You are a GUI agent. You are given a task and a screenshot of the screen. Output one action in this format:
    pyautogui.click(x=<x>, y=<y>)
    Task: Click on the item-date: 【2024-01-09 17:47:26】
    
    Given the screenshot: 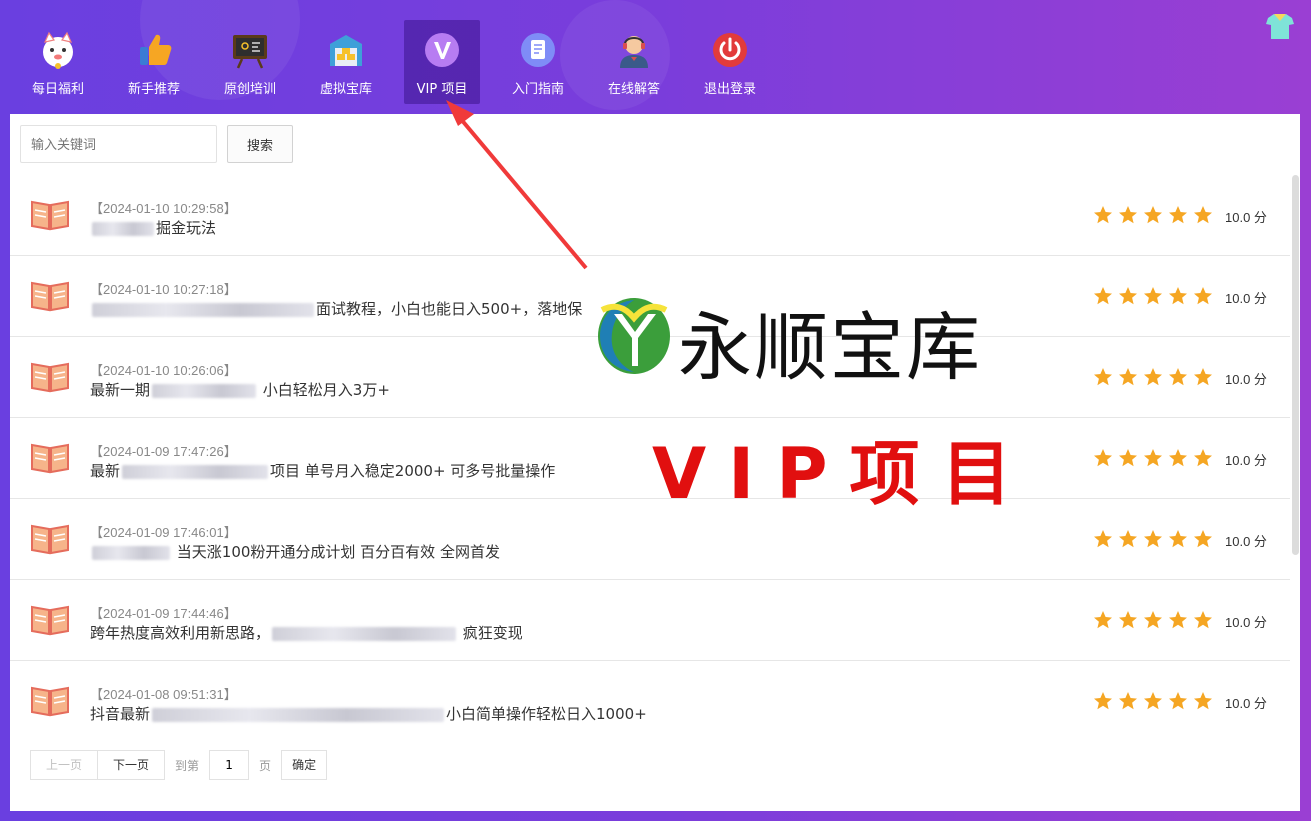 What is the action you would take?
    pyautogui.click(x=163, y=451)
    